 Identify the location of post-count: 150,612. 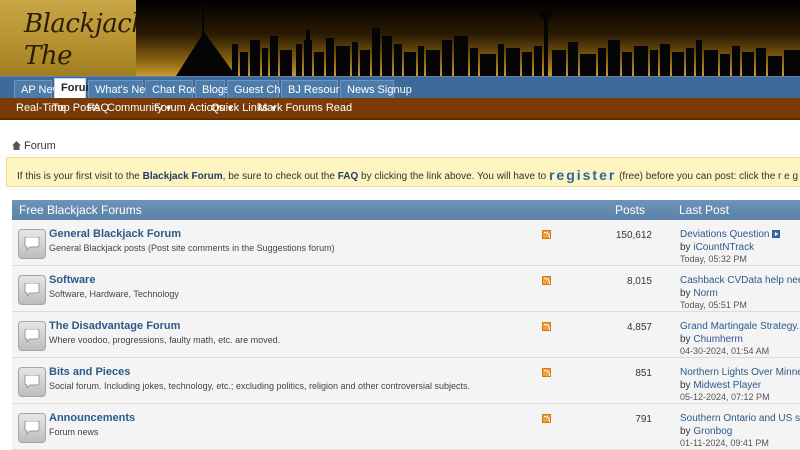
(633, 235).